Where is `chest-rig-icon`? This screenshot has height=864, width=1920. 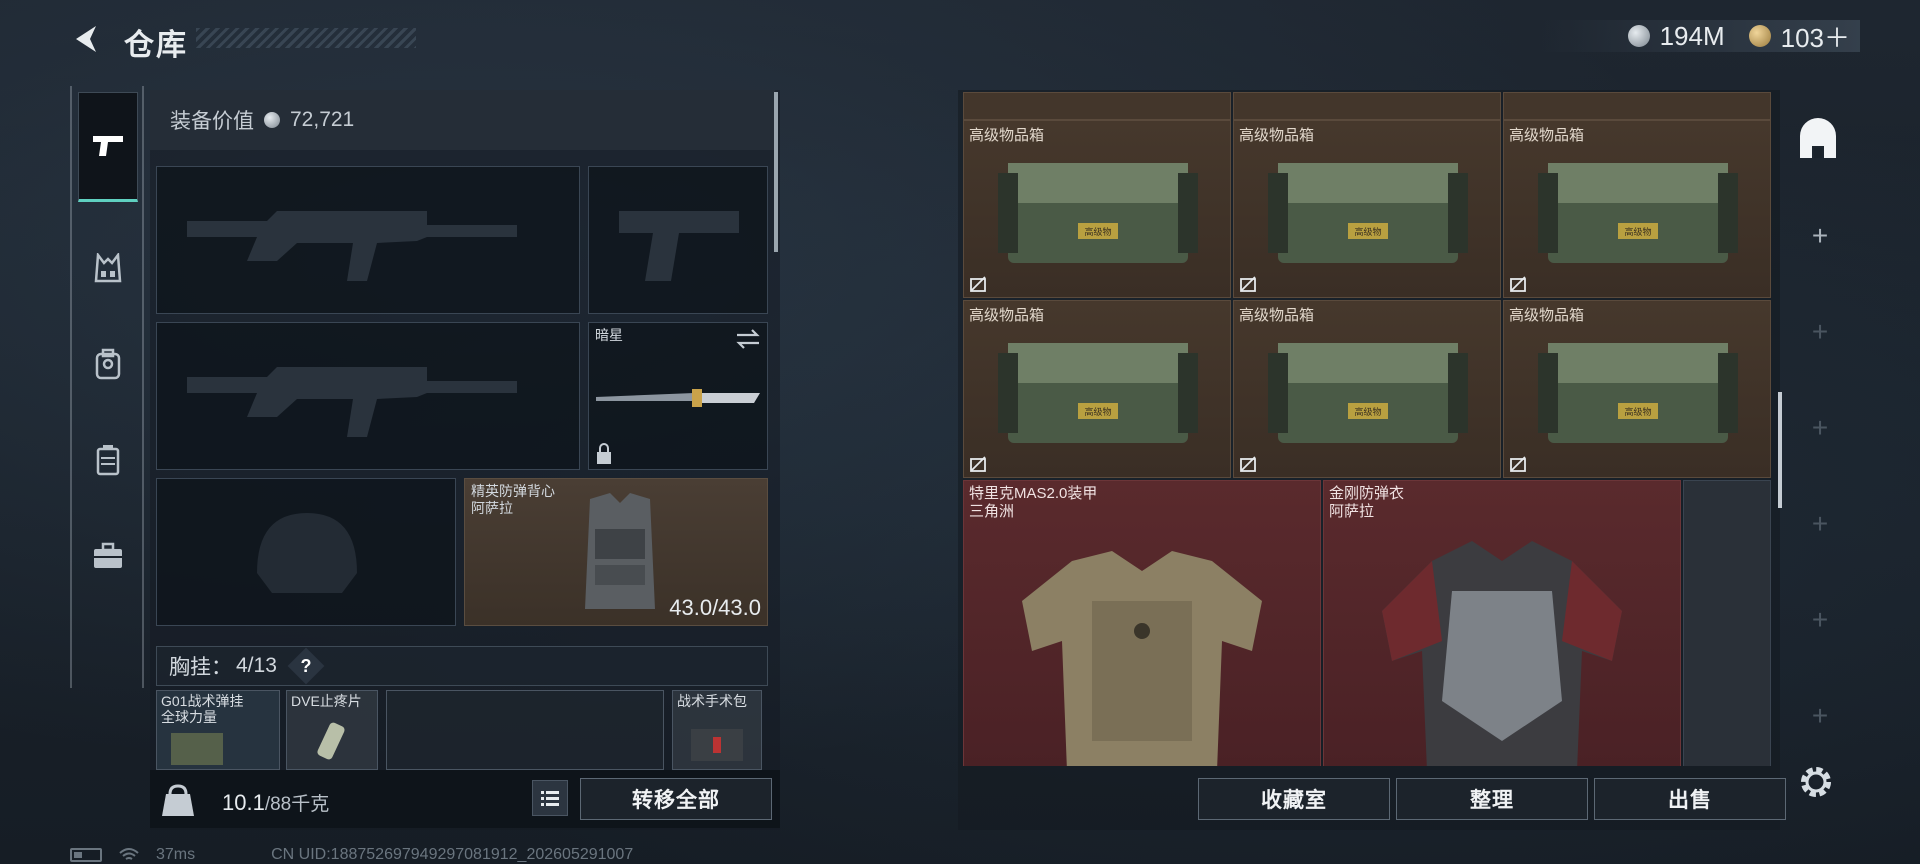 chest-rig-icon is located at coordinates (108, 268).